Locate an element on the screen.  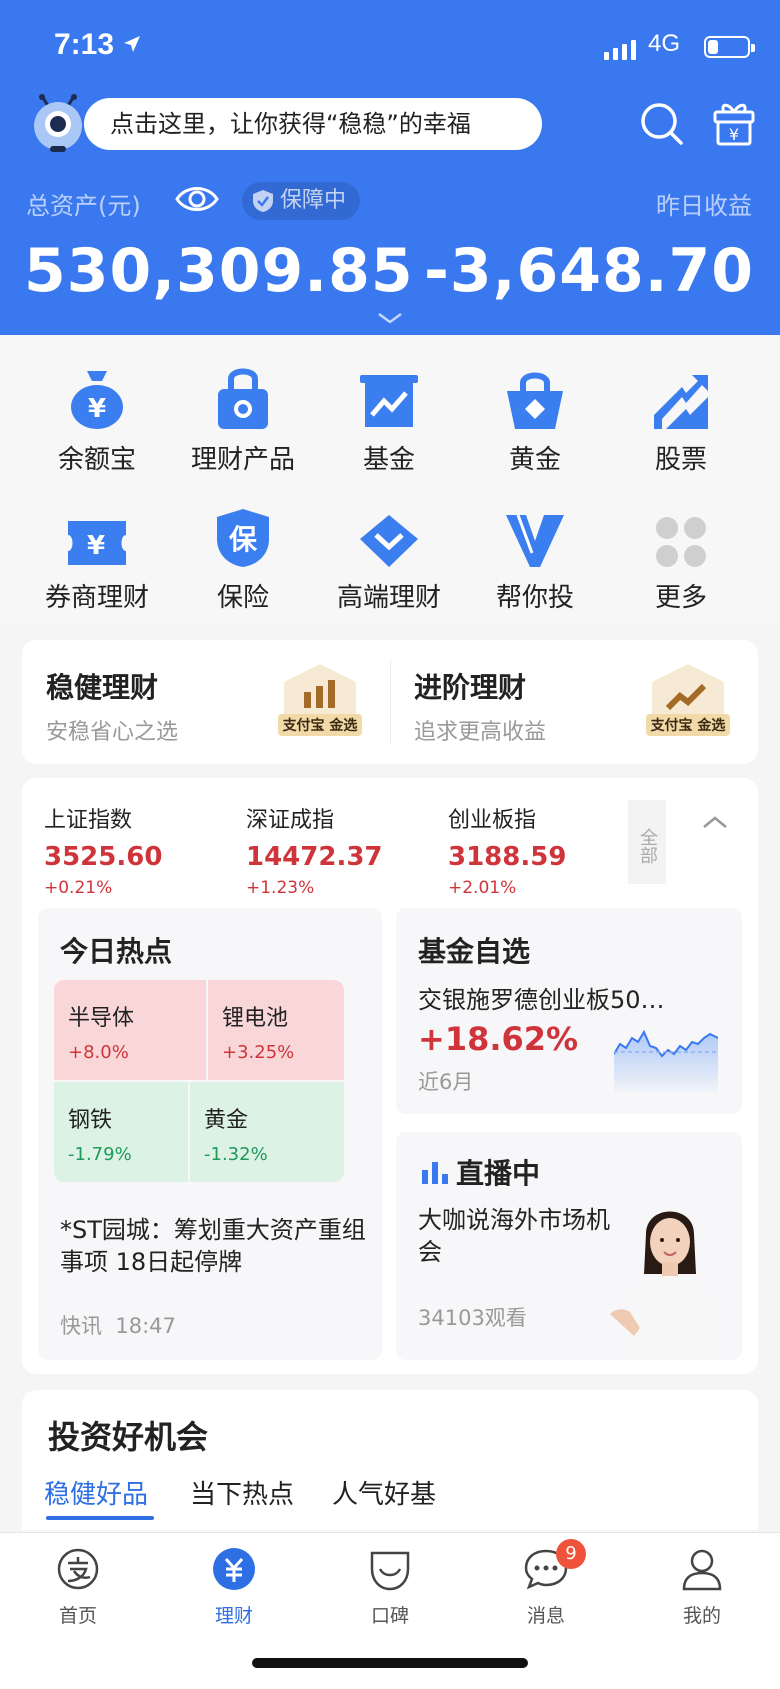
search-icon is located at coordinates (662, 126).